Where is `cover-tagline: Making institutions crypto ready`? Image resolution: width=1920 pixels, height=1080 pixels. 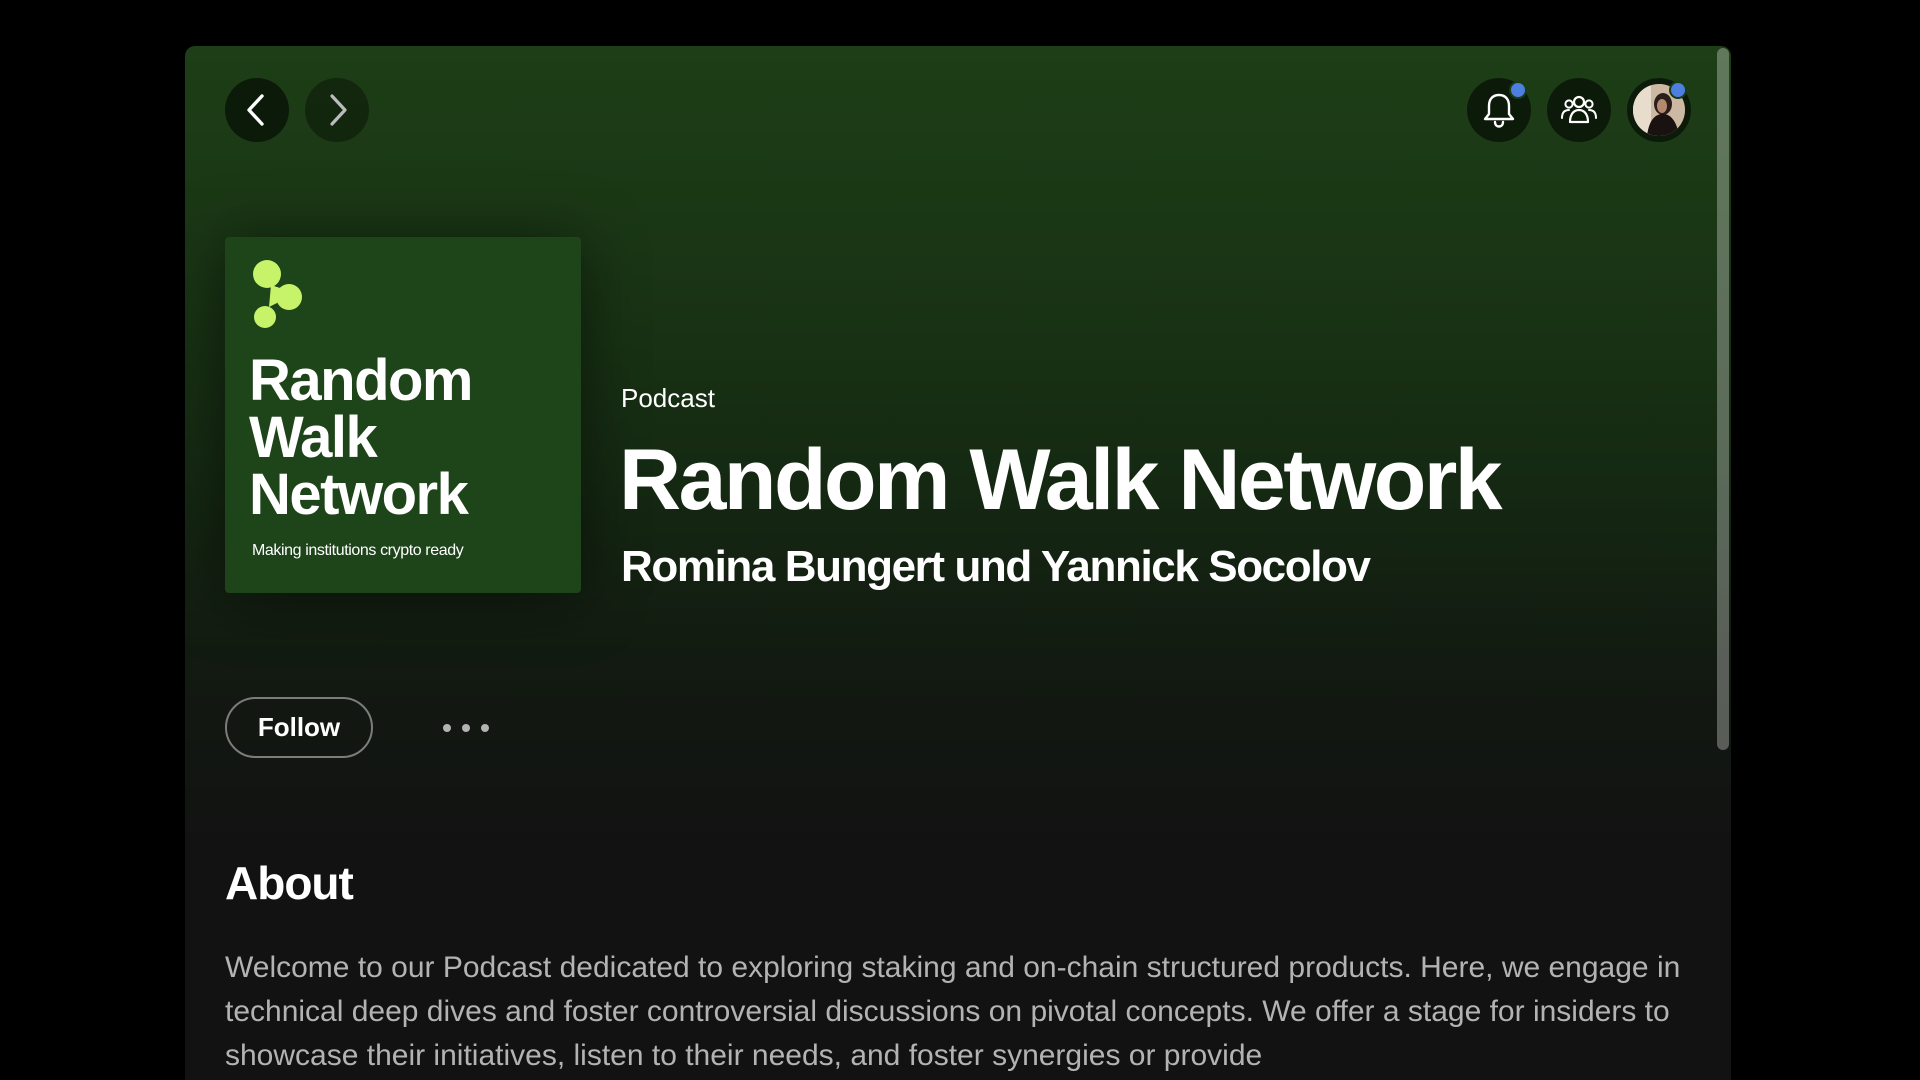
cover-tagline: Making institutions crypto ready is located at coordinates (358, 550).